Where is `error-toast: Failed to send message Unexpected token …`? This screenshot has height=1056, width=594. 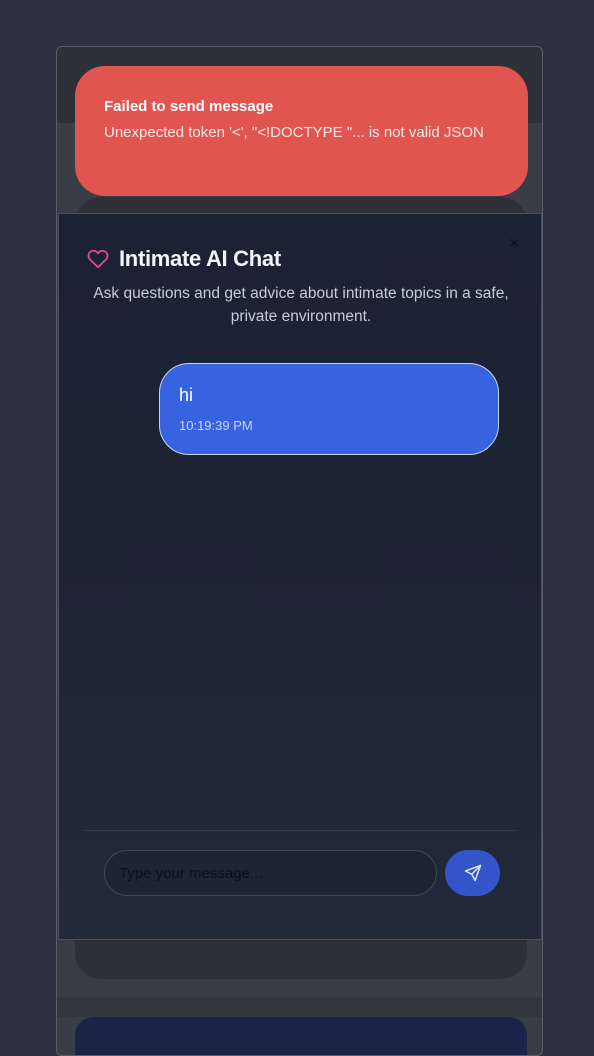 error-toast: Failed to send message Unexpected token … is located at coordinates (301, 131).